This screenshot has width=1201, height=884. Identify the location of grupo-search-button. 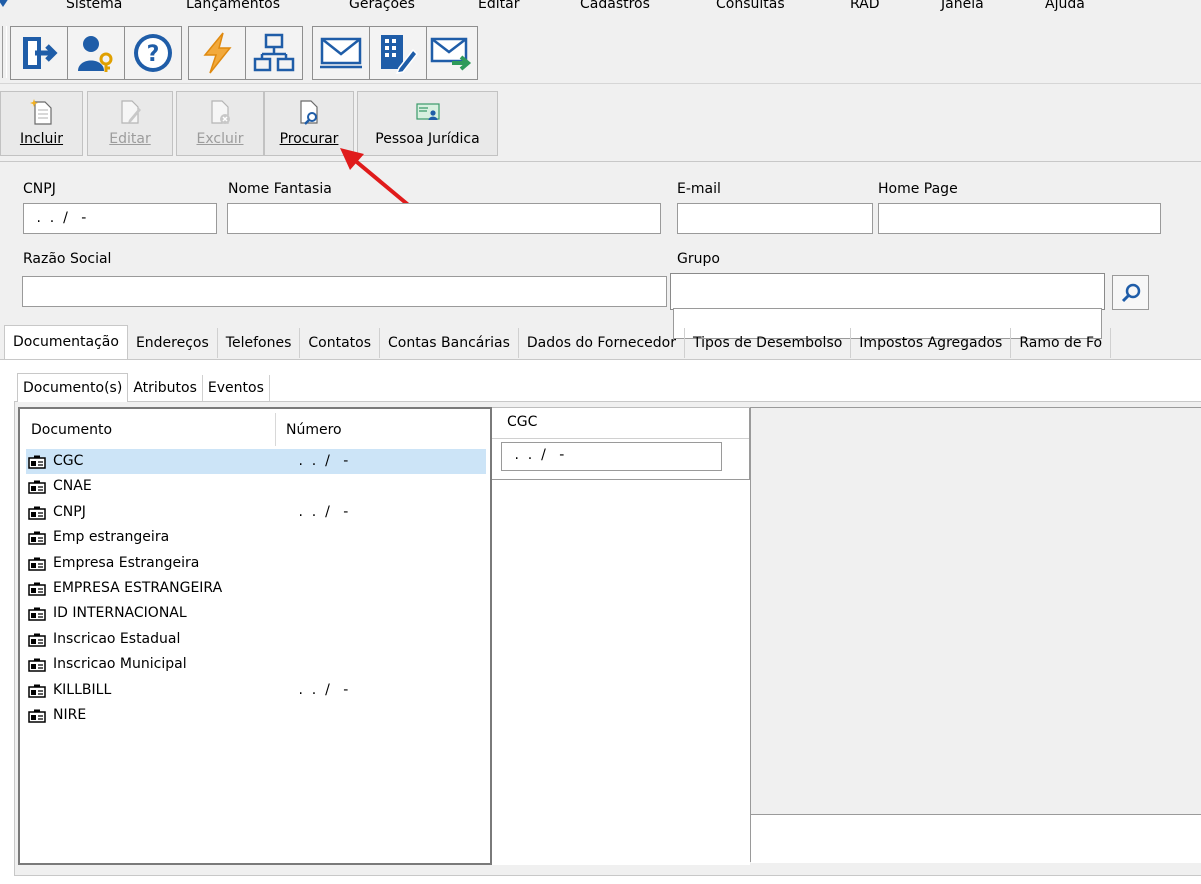
(1130, 292).